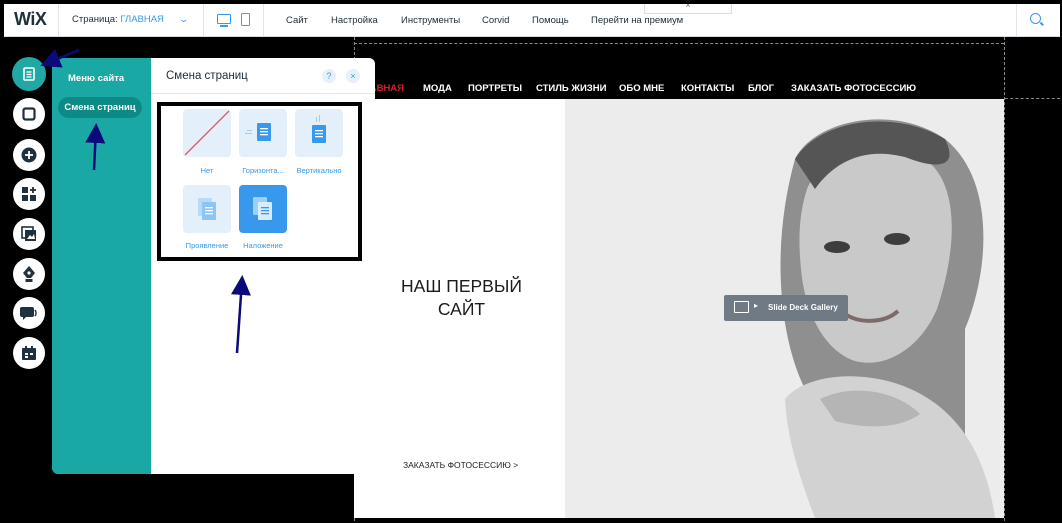  Describe the element at coordinates (756, 305) in the screenshot. I see `chevron-right-icon: ▸` at that location.